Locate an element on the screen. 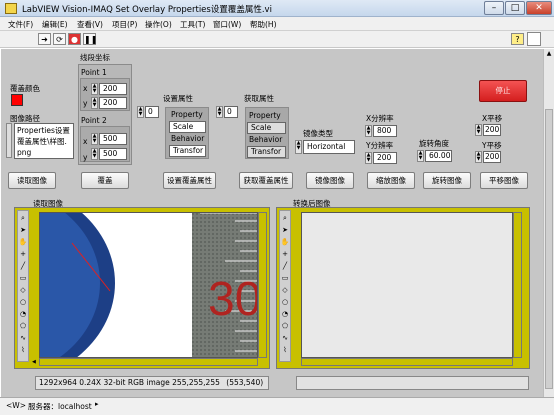  vi-icon is located at coordinates (534, 39).